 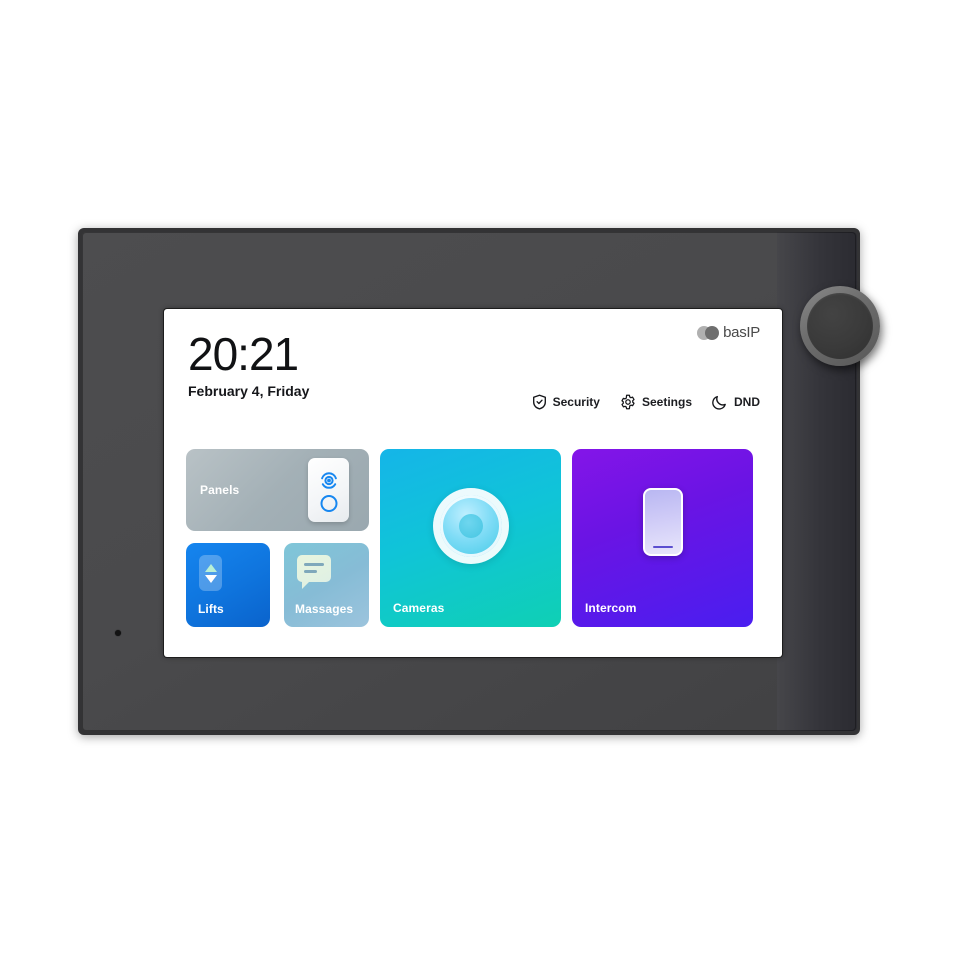 I want to click on arrow-down-icon, so click(x=210, y=578).